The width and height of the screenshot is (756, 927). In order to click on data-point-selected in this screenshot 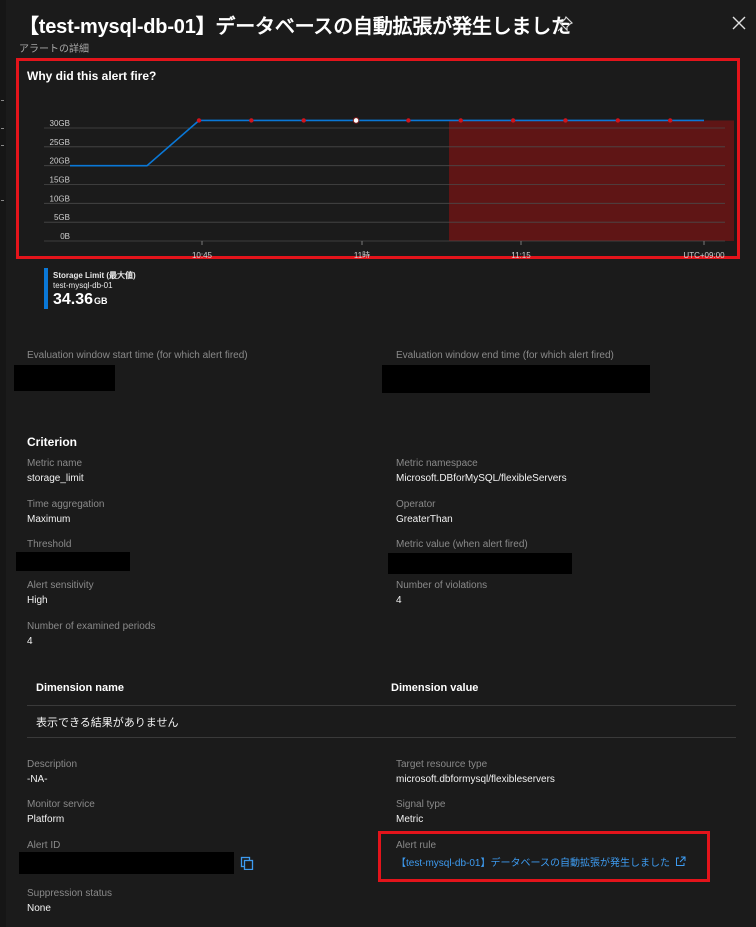, I will do `click(356, 120)`.